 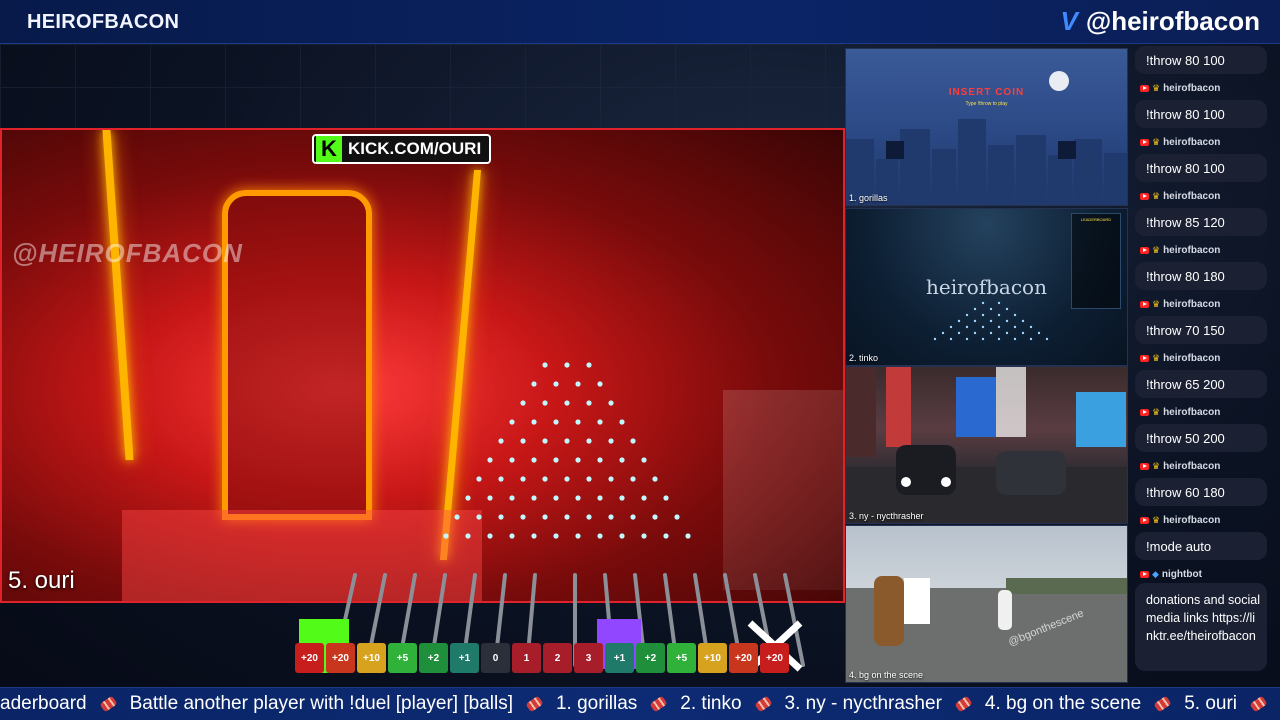 I want to click on panel-ny: 3. ny - nycthrasher, so click(x=986, y=445).